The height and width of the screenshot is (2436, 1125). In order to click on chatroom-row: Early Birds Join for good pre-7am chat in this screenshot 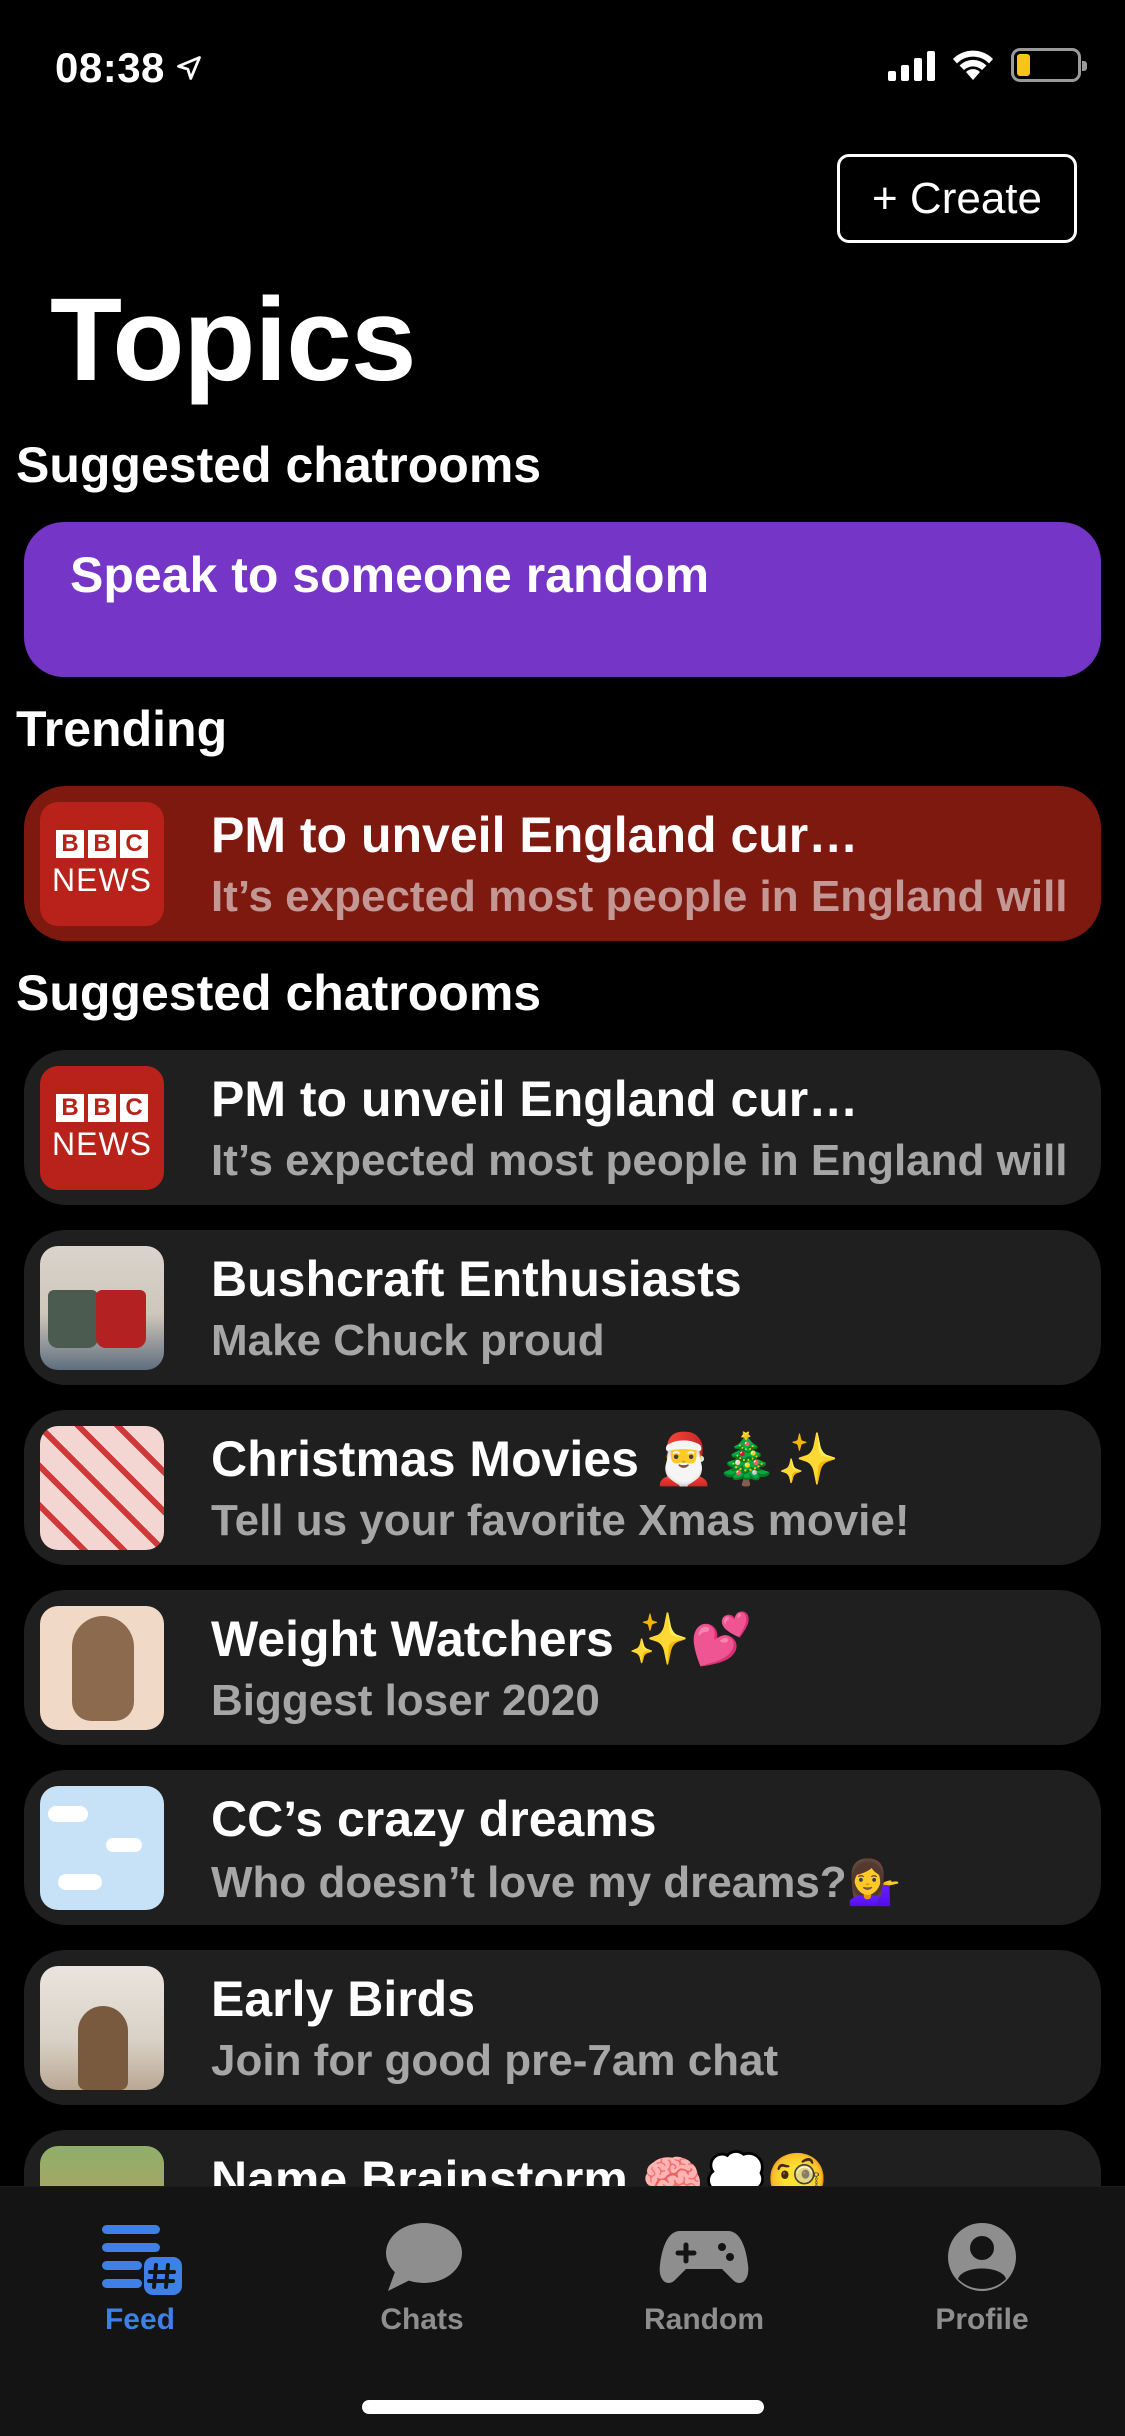, I will do `click(562, 2027)`.